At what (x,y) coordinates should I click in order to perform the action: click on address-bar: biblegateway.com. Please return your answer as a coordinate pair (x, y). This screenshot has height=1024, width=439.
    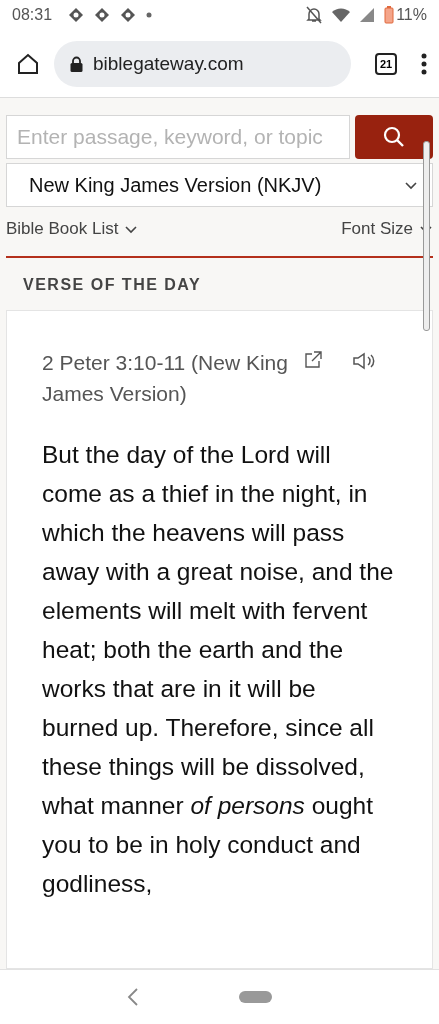
    Looking at the image, I should click on (202, 63).